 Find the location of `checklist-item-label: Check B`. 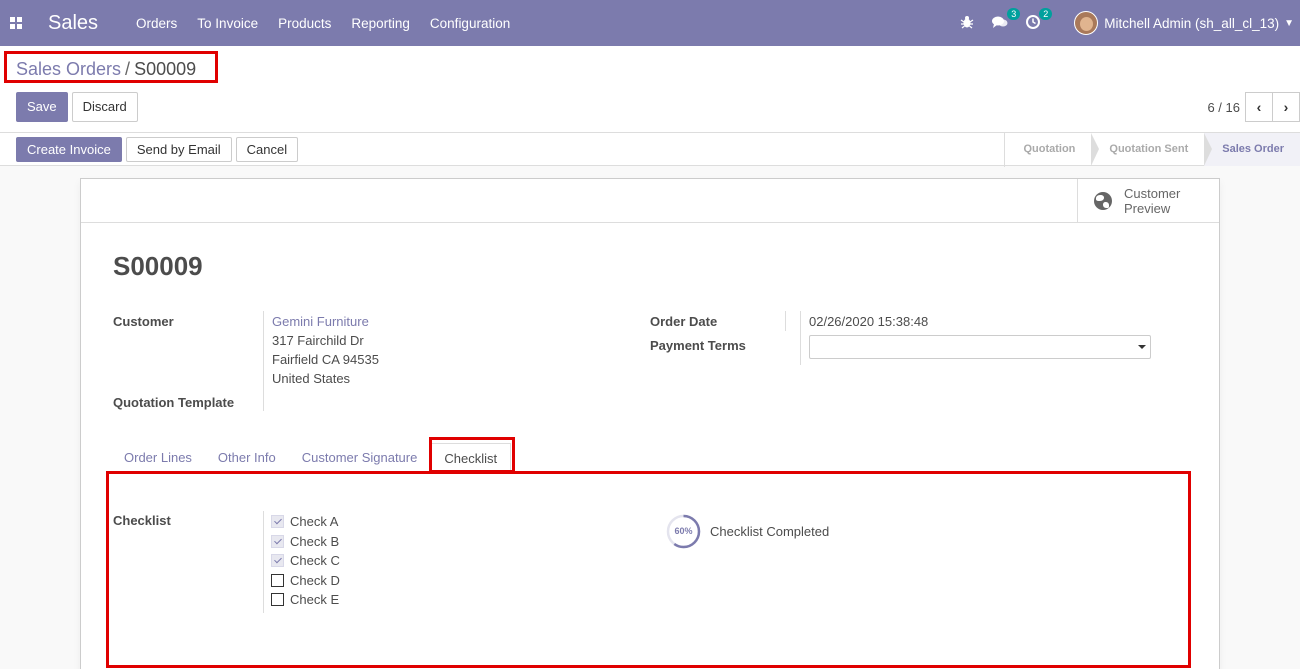

checklist-item-label: Check B is located at coordinates (315, 541).